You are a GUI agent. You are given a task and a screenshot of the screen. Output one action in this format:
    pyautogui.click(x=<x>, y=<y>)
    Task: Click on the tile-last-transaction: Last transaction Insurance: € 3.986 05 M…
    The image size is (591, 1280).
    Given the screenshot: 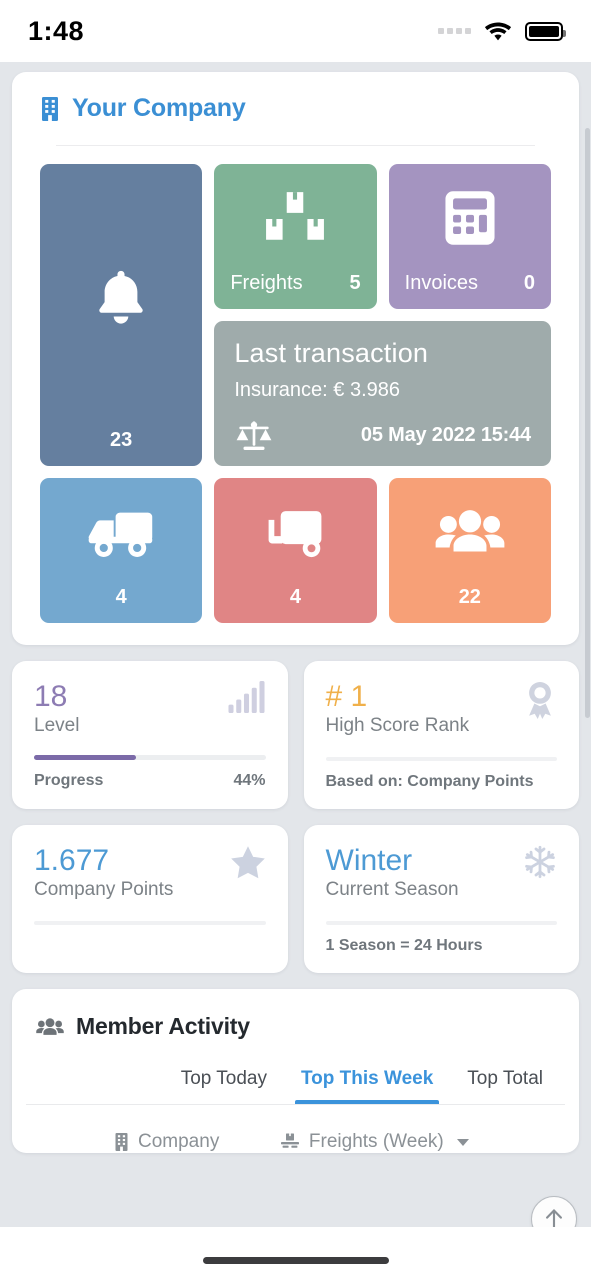 What is the action you would take?
    pyautogui.click(x=382, y=393)
    